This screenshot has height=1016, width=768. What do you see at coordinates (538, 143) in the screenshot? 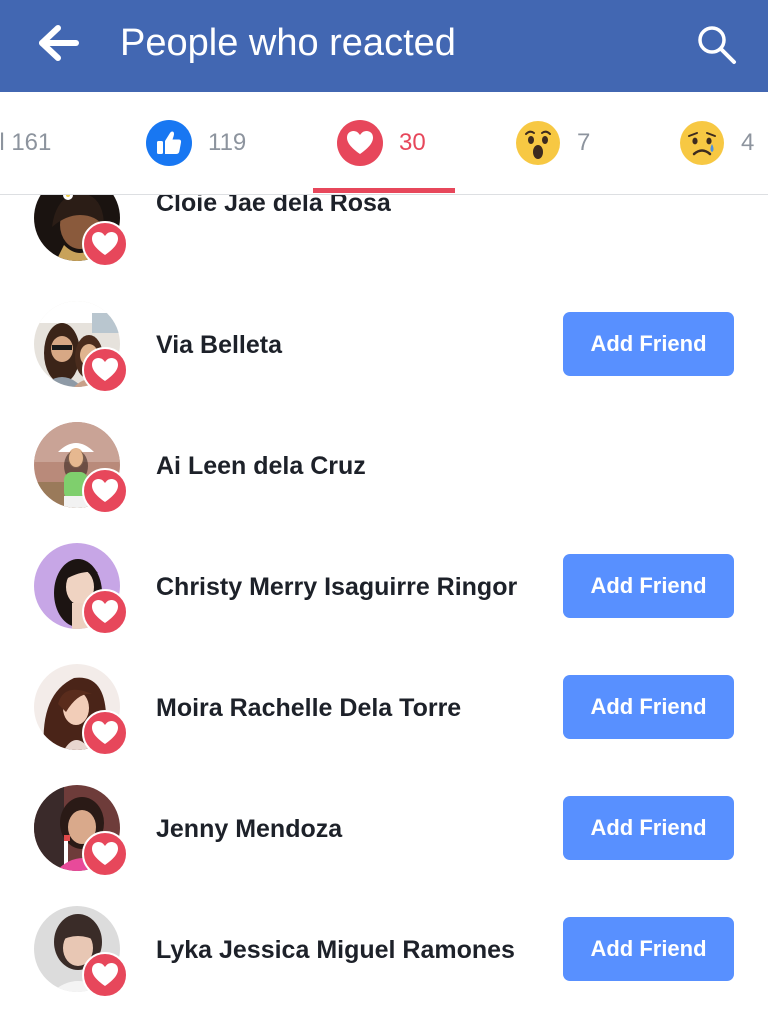
I see `wow-icon` at bounding box center [538, 143].